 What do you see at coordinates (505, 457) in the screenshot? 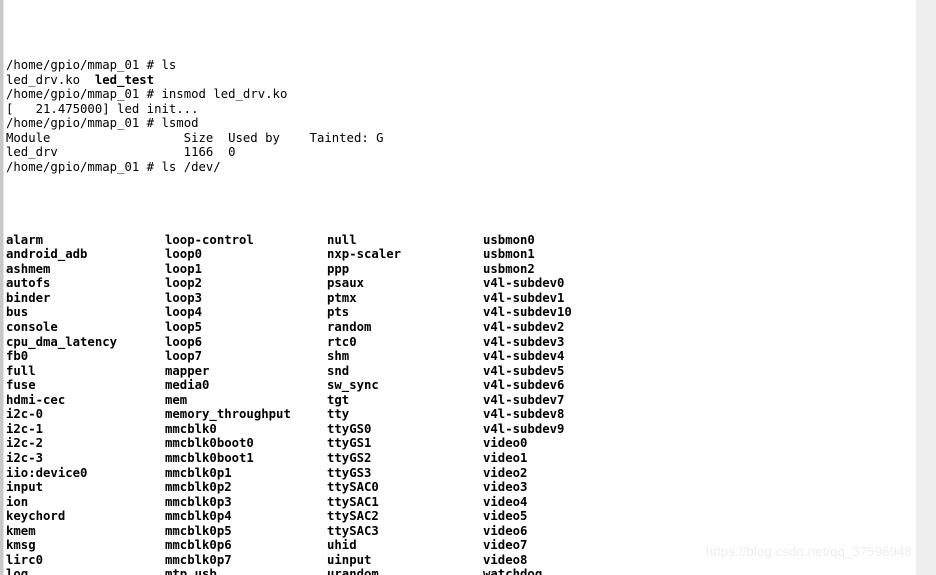
I see `device-entry: video1` at bounding box center [505, 457].